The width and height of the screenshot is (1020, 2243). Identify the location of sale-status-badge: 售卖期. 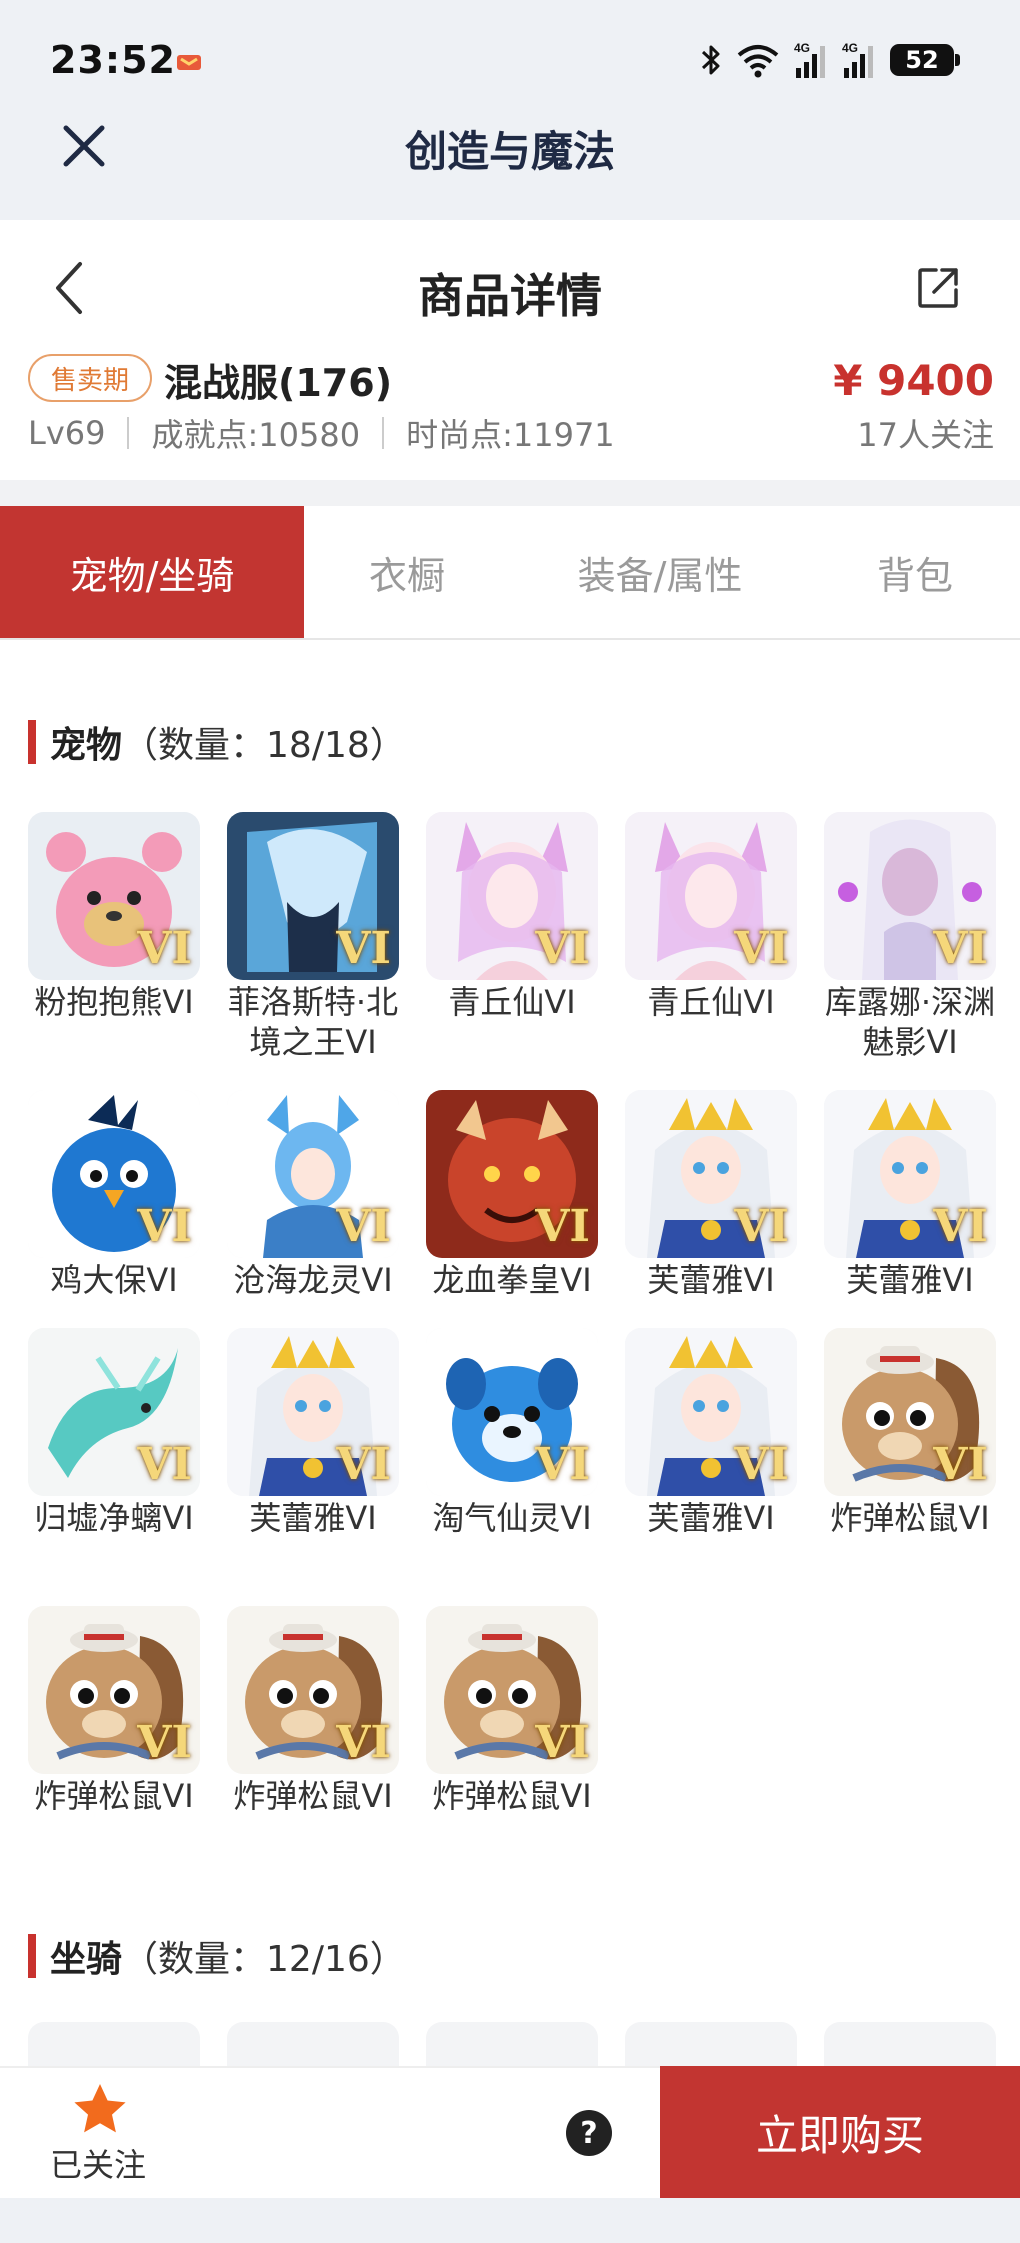
(90, 378).